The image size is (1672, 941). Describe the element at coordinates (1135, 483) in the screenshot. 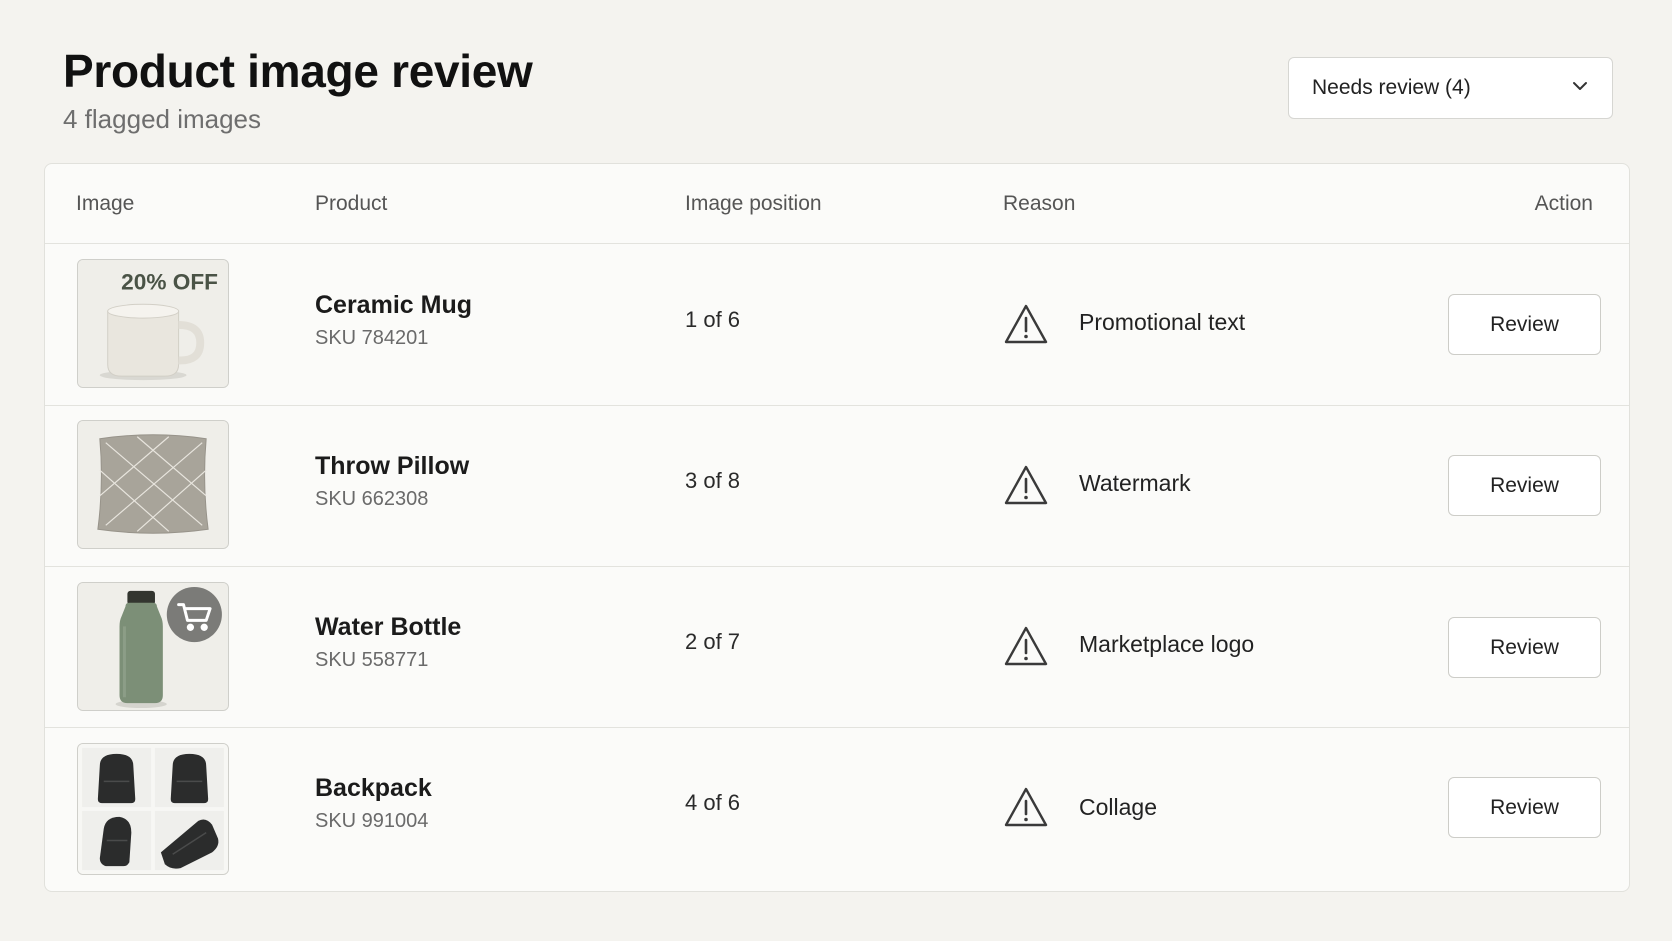

I see `flag-reason: Watermark` at that location.